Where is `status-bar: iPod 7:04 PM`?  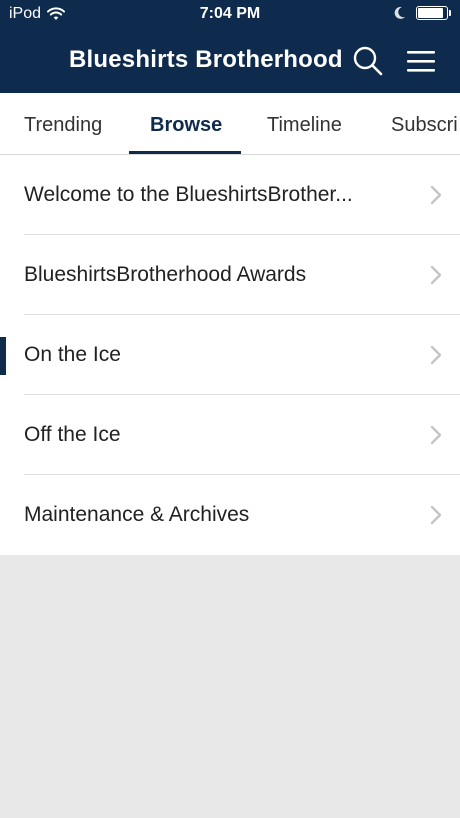
status-bar: iPod 7:04 PM is located at coordinates (230, 15).